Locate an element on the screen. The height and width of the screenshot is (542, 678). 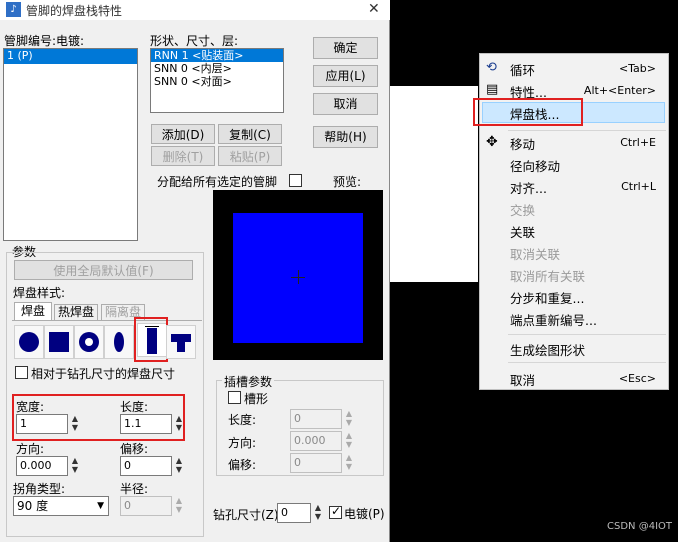
annular-shape-button is located at coordinates (89, 342).